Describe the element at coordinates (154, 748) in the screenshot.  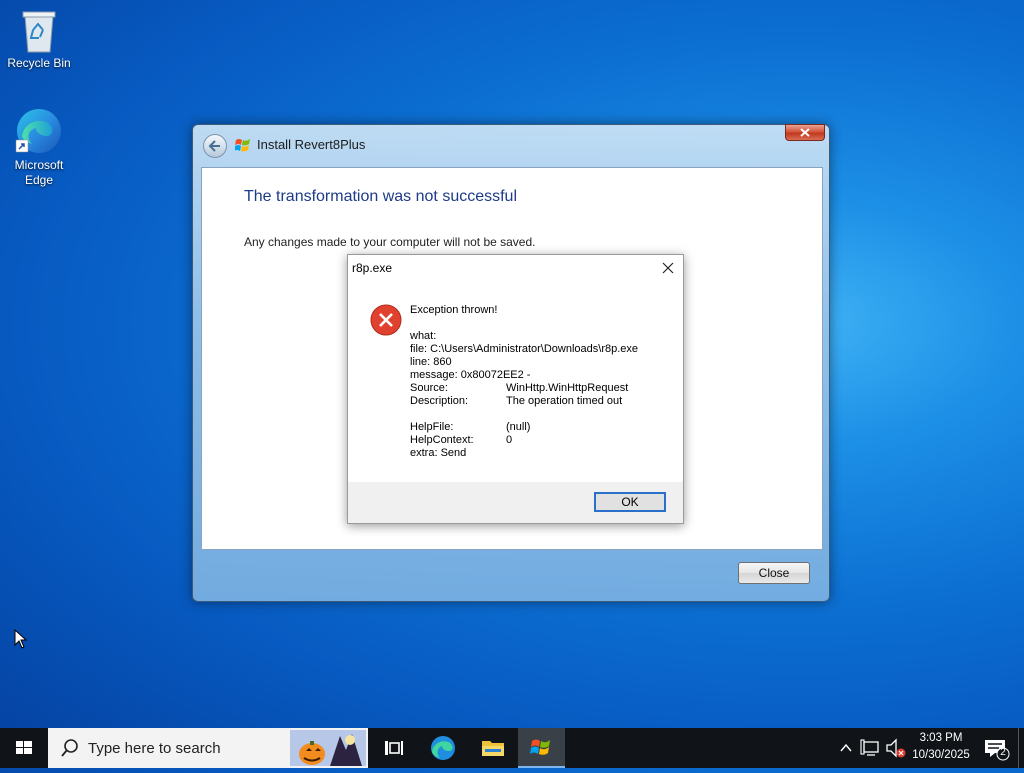
I see `search-placeholder: Type here to search` at that location.